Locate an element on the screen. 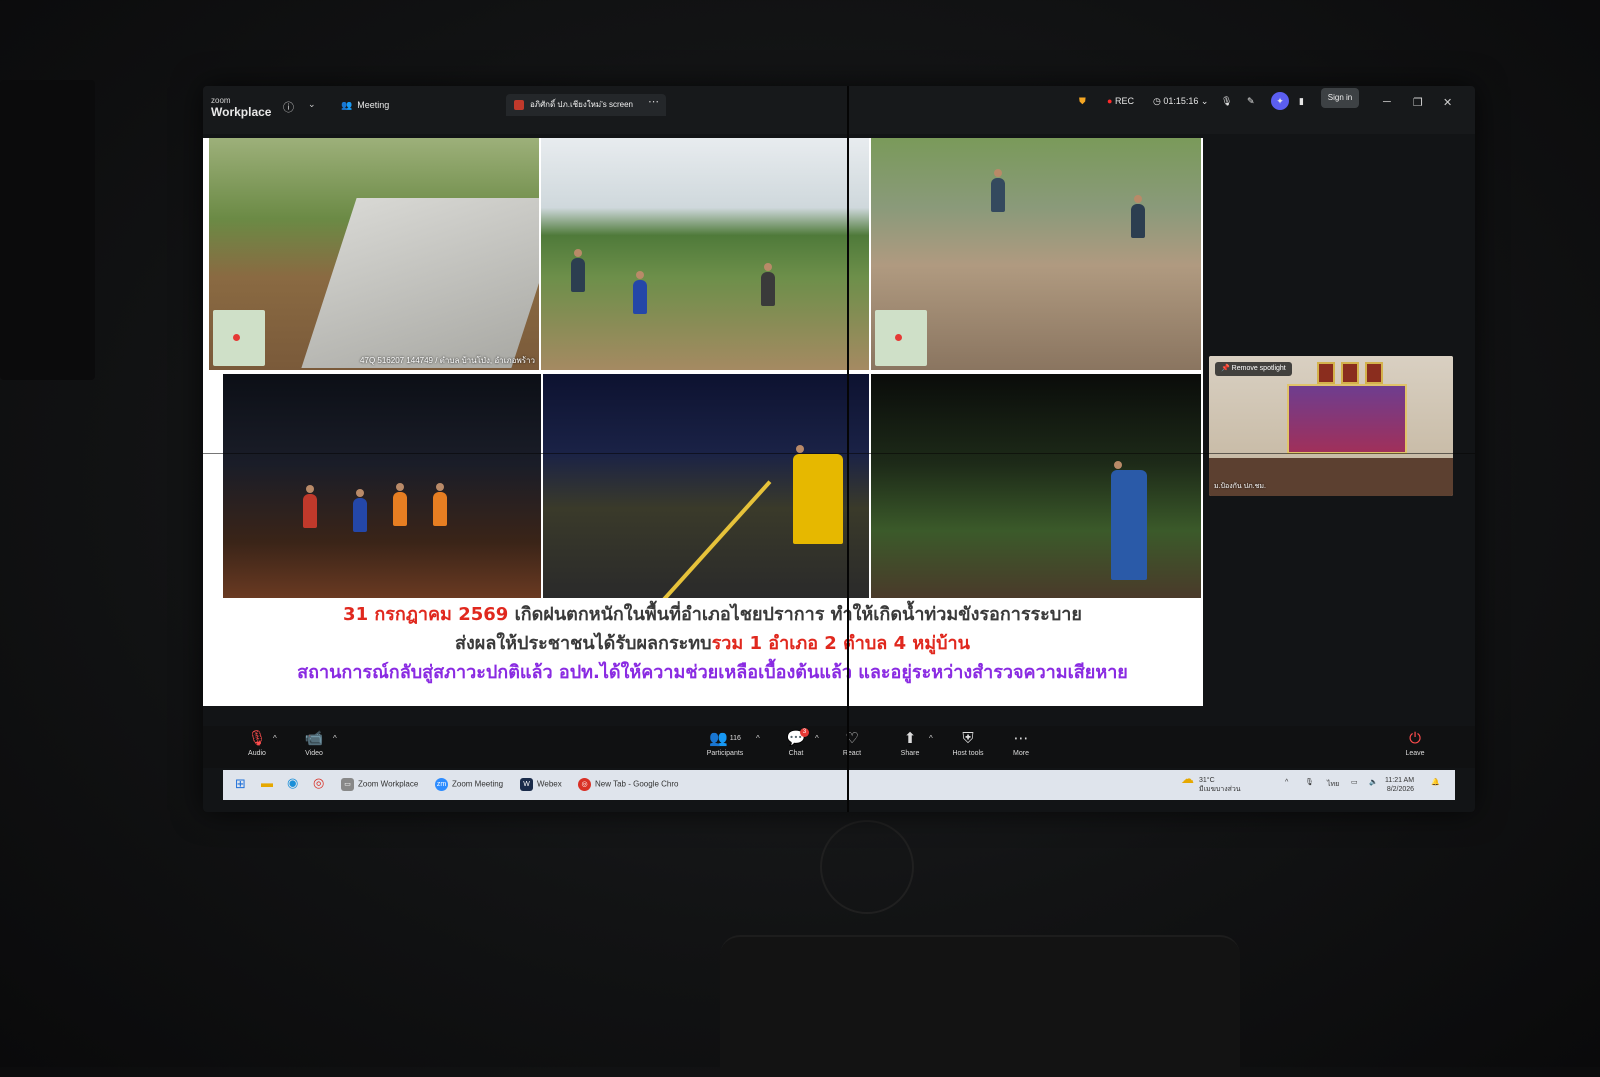 This screenshot has width=1600, height=1077. taskbar-app-zoom-workplace: ▭ Zoom Workplace is located at coordinates (379, 784).